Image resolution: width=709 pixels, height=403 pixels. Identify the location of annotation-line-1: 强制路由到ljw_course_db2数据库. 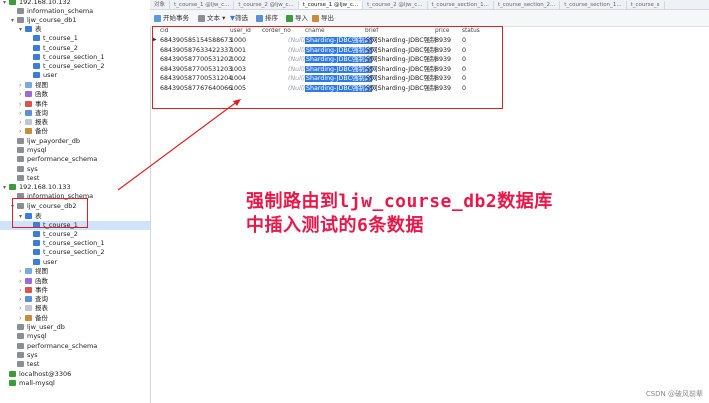
(399, 201).